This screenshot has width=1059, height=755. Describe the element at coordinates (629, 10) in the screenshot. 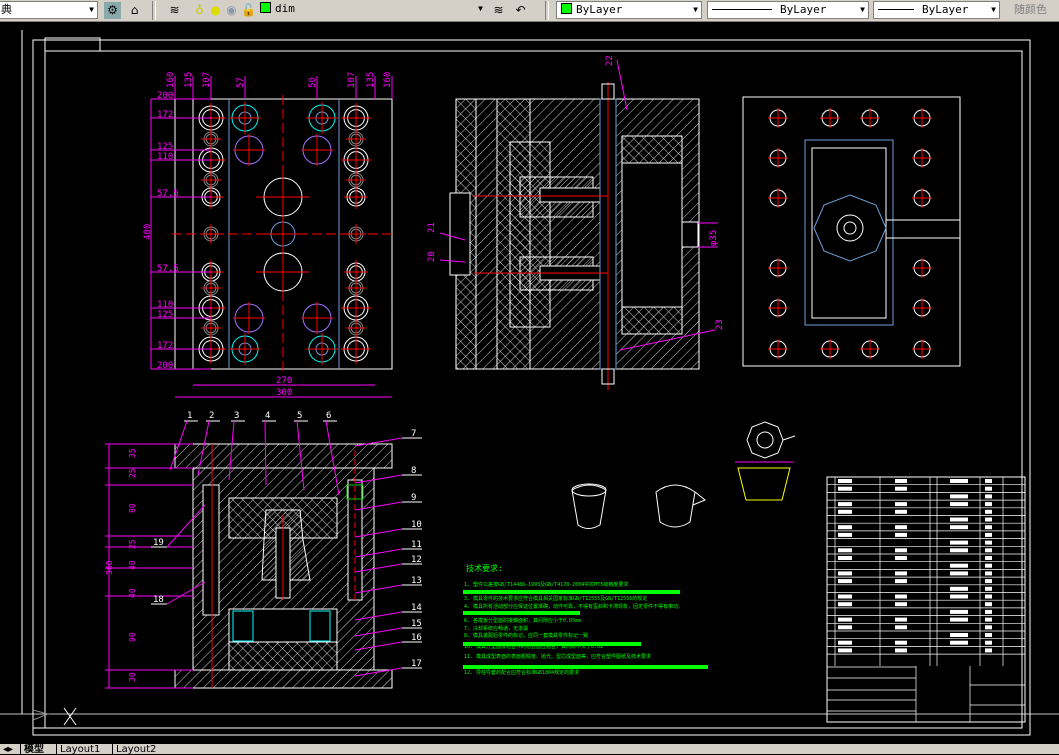

I see `color-dropdown: ByLayer ▼` at that location.